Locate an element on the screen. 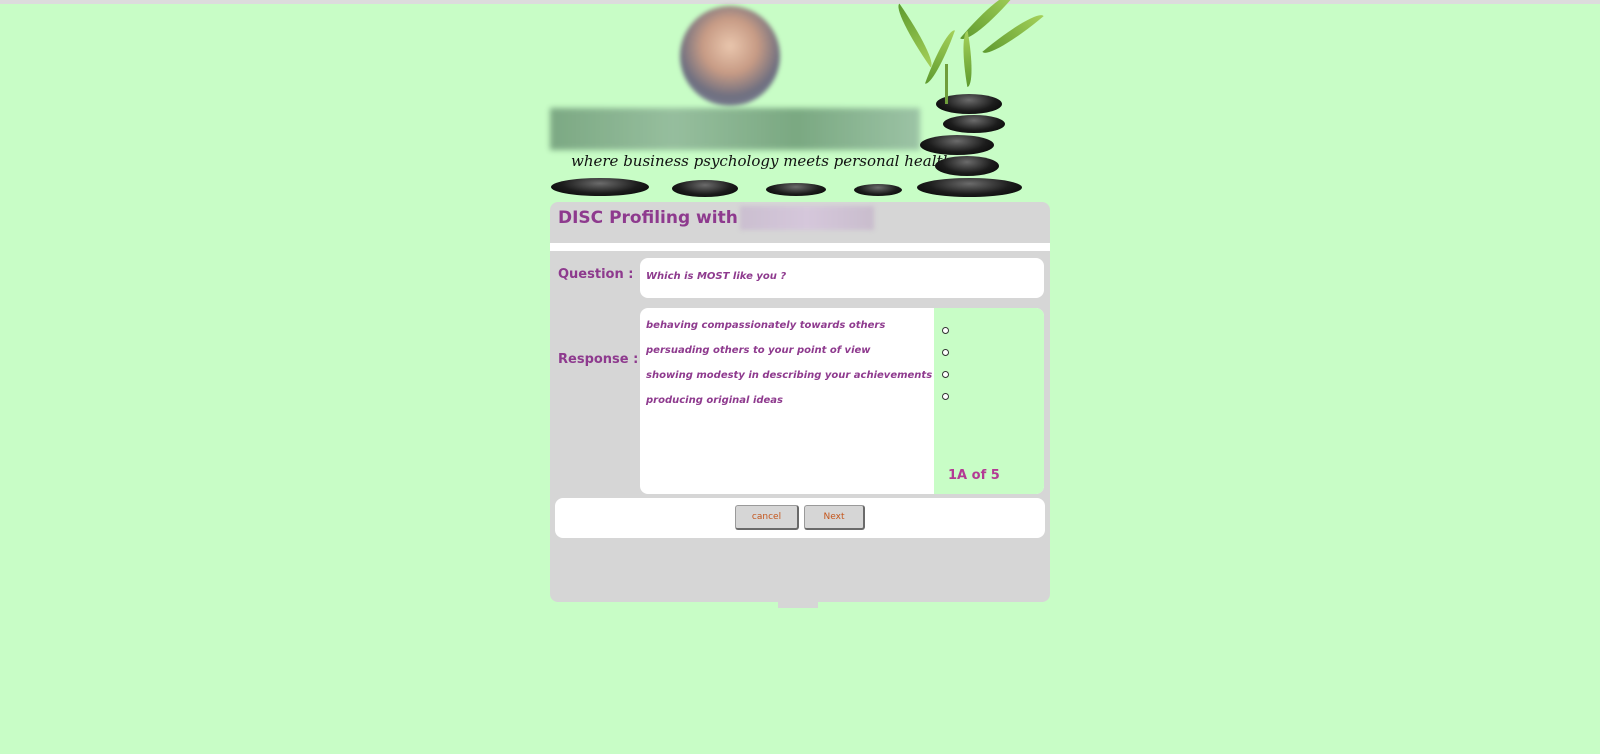 This screenshot has width=1600, height=754. progress-indicator: 1A of 5 is located at coordinates (974, 475).